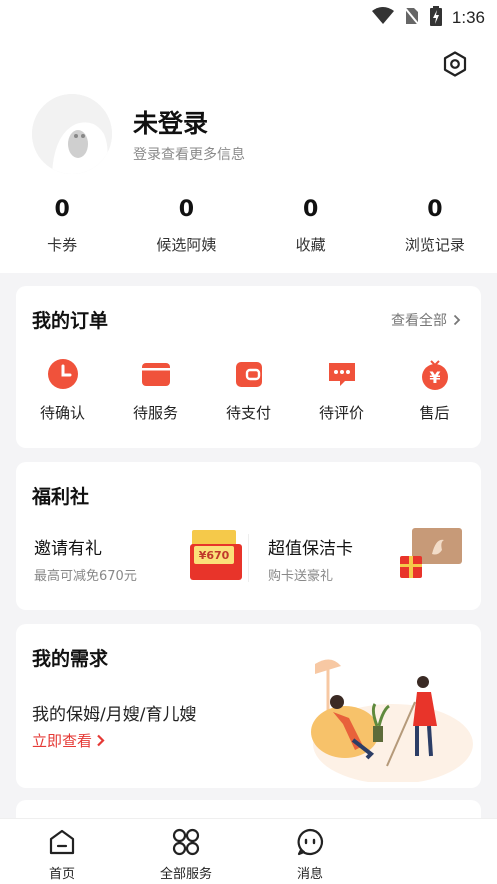 This screenshot has height=884, width=497. What do you see at coordinates (412, 18) in the screenshot?
I see `no-sim-icon` at bounding box center [412, 18].